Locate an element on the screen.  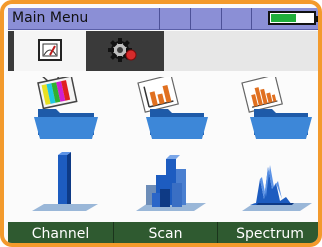
spectrum-mode-icon is located at coordinates (269, 183).